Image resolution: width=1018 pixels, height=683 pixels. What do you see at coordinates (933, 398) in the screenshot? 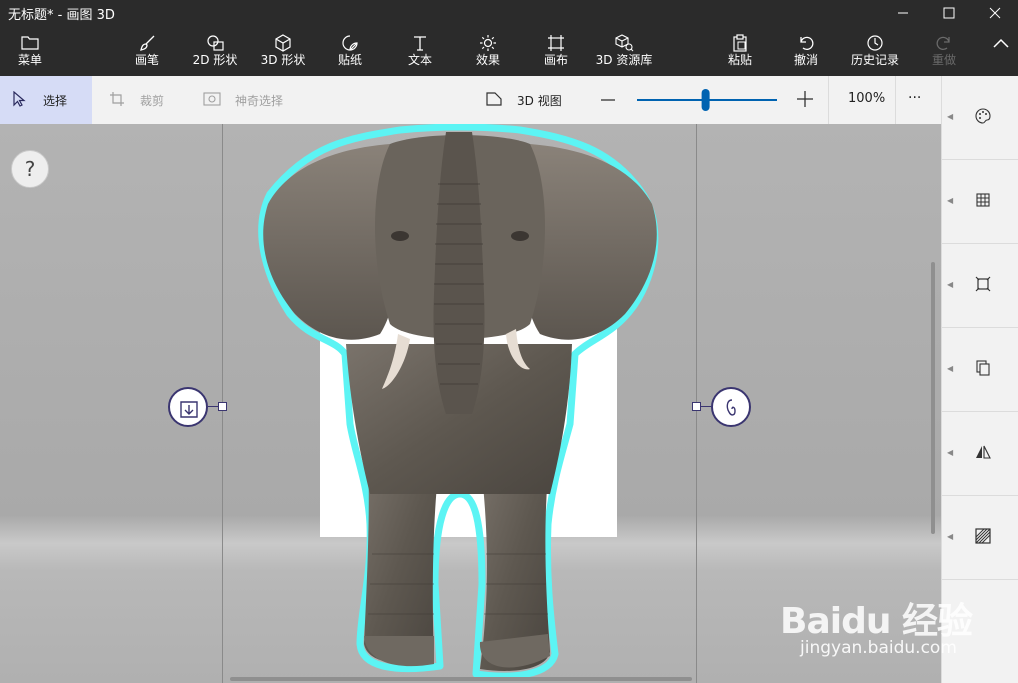
I see `vertical-scrollbar` at bounding box center [933, 398].